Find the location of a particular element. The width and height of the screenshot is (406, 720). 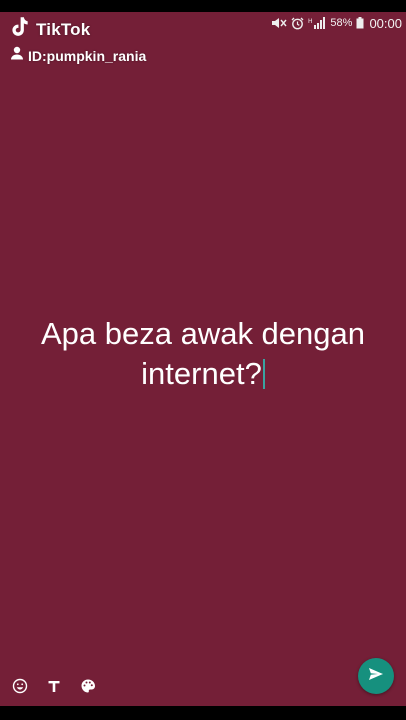

status-text-content: Apa beza awak dengan internet? is located at coordinates (203, 353).